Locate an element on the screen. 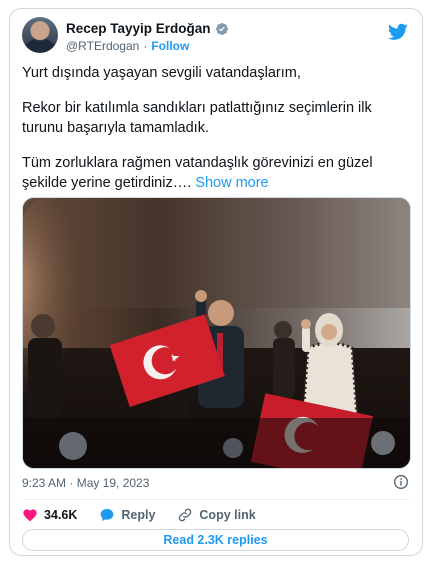 This screenshot has width=433, height=564. copy-link-button: Copy link is located at coordinates (216, 515).